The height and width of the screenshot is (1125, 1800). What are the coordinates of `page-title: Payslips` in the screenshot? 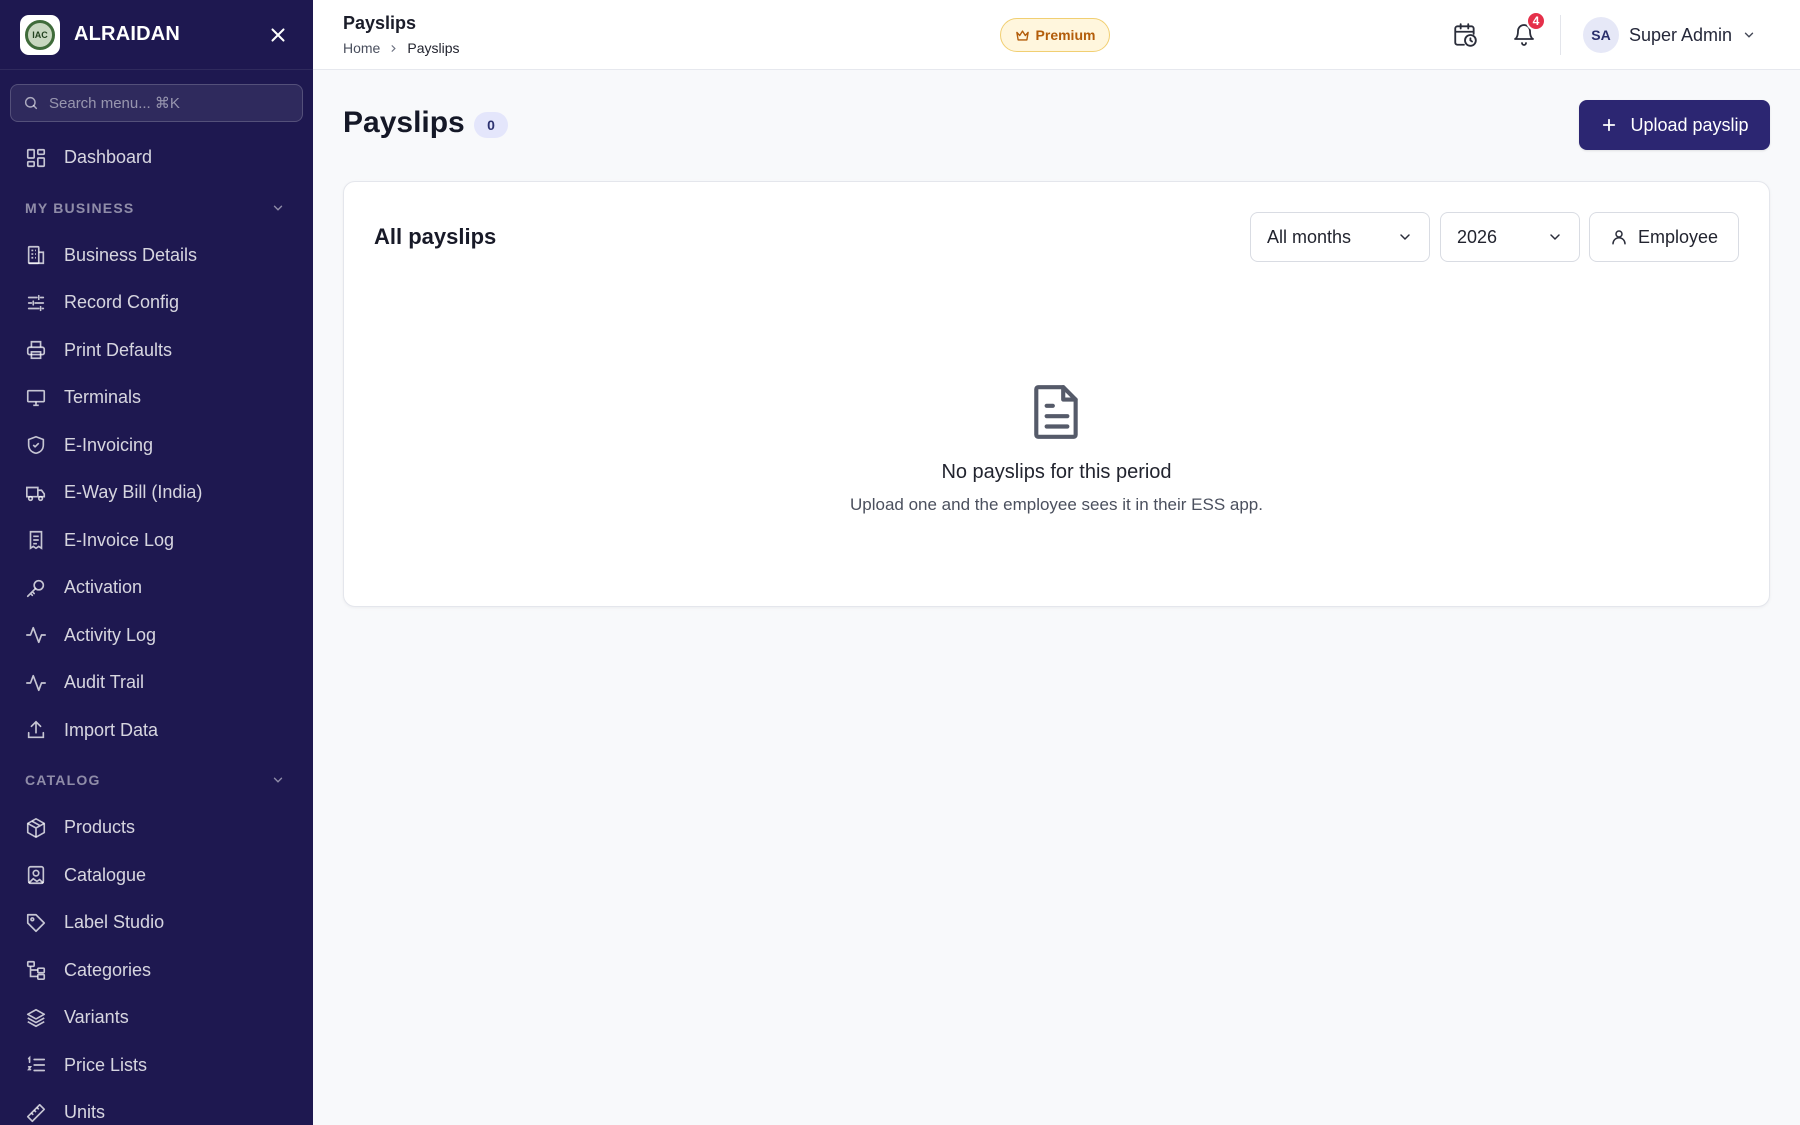 It's located at (404, 122).